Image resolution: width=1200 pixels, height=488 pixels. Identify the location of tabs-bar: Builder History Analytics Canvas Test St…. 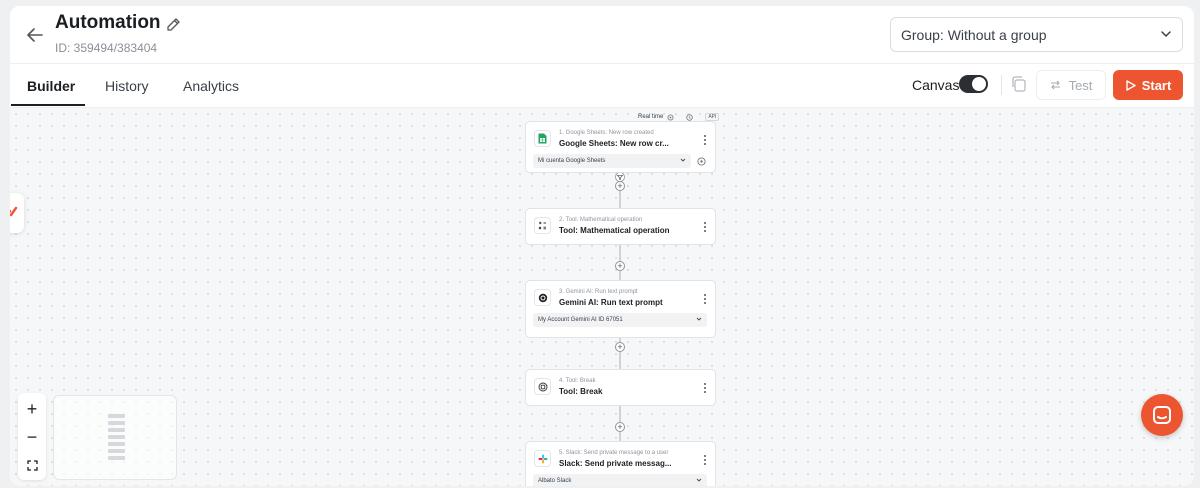
(602, 86).